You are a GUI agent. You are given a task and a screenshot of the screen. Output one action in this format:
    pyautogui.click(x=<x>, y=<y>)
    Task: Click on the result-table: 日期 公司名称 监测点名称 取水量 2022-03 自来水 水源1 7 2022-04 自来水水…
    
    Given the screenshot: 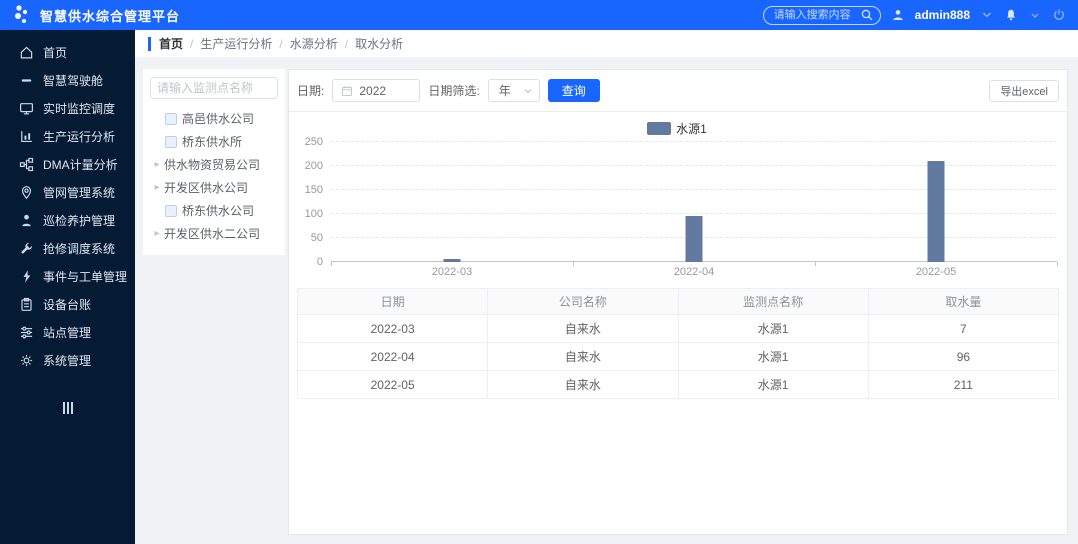 What is the action you would take?
    pyautogui.click(x=678, y=343)
    